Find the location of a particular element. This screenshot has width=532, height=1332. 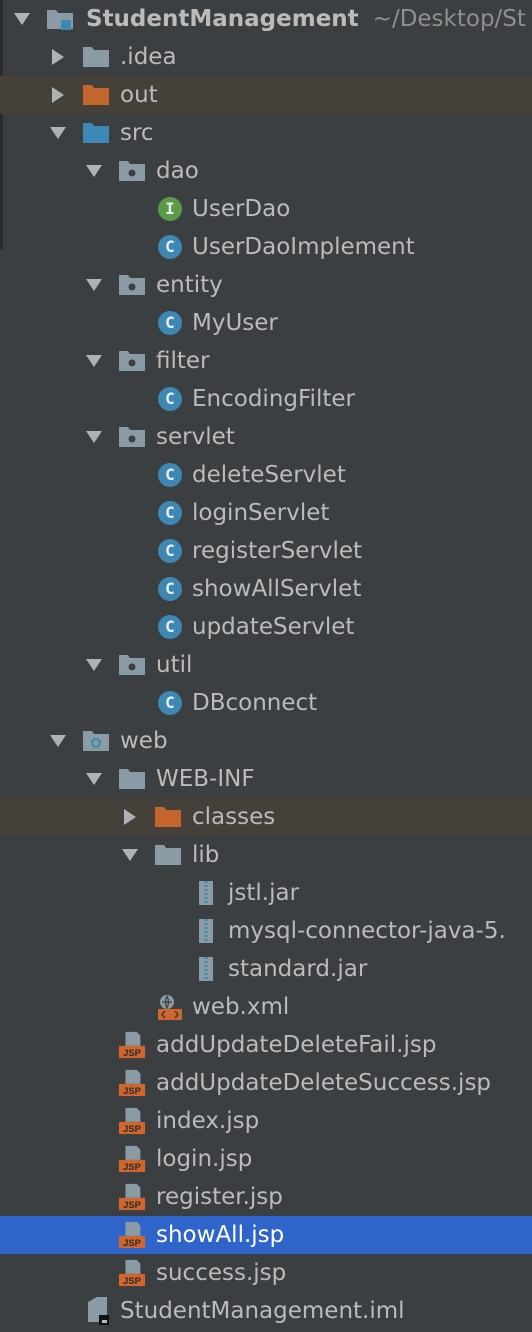

tree-row-entity: entity is located at coordinates (266, 285).